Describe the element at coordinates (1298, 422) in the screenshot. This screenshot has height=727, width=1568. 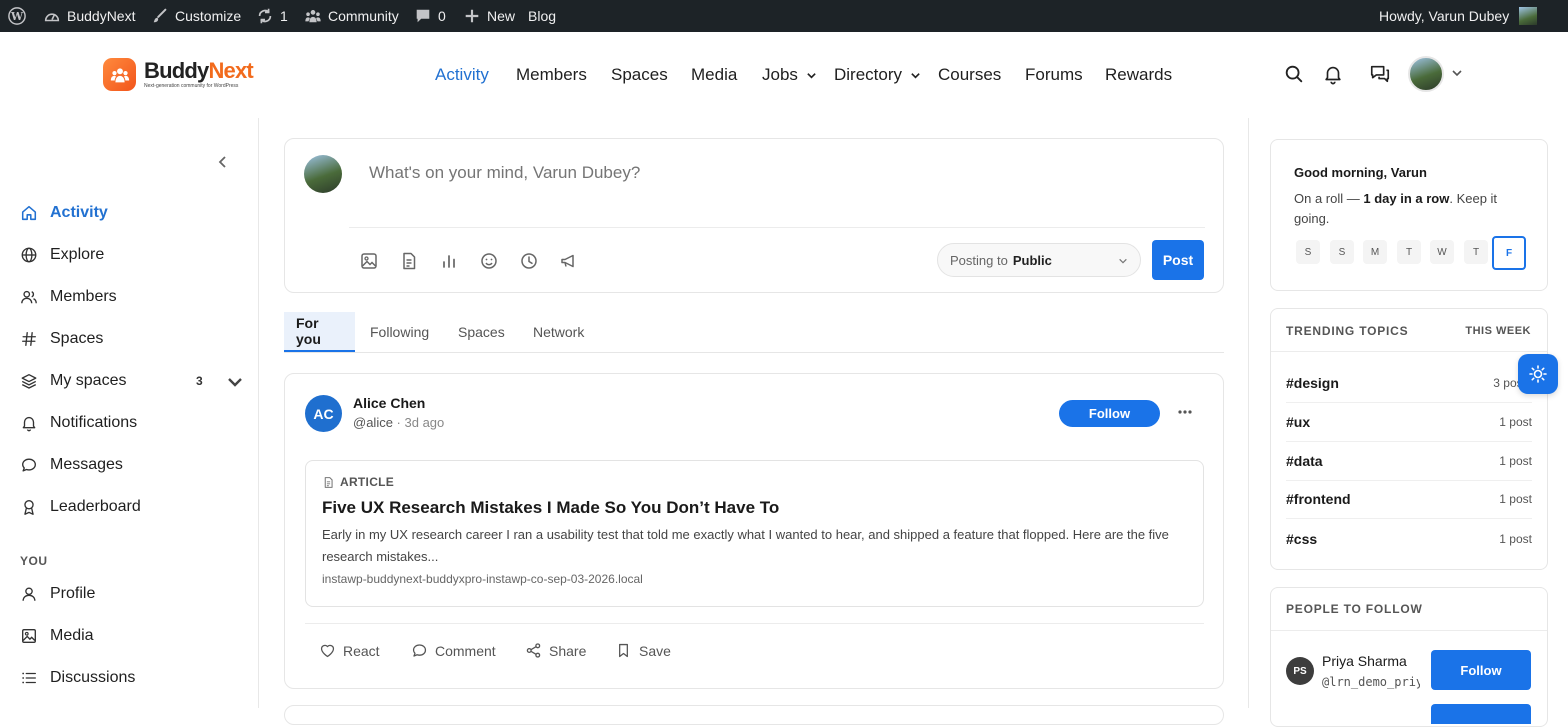
I see `topic-tag: #ux` at that location.